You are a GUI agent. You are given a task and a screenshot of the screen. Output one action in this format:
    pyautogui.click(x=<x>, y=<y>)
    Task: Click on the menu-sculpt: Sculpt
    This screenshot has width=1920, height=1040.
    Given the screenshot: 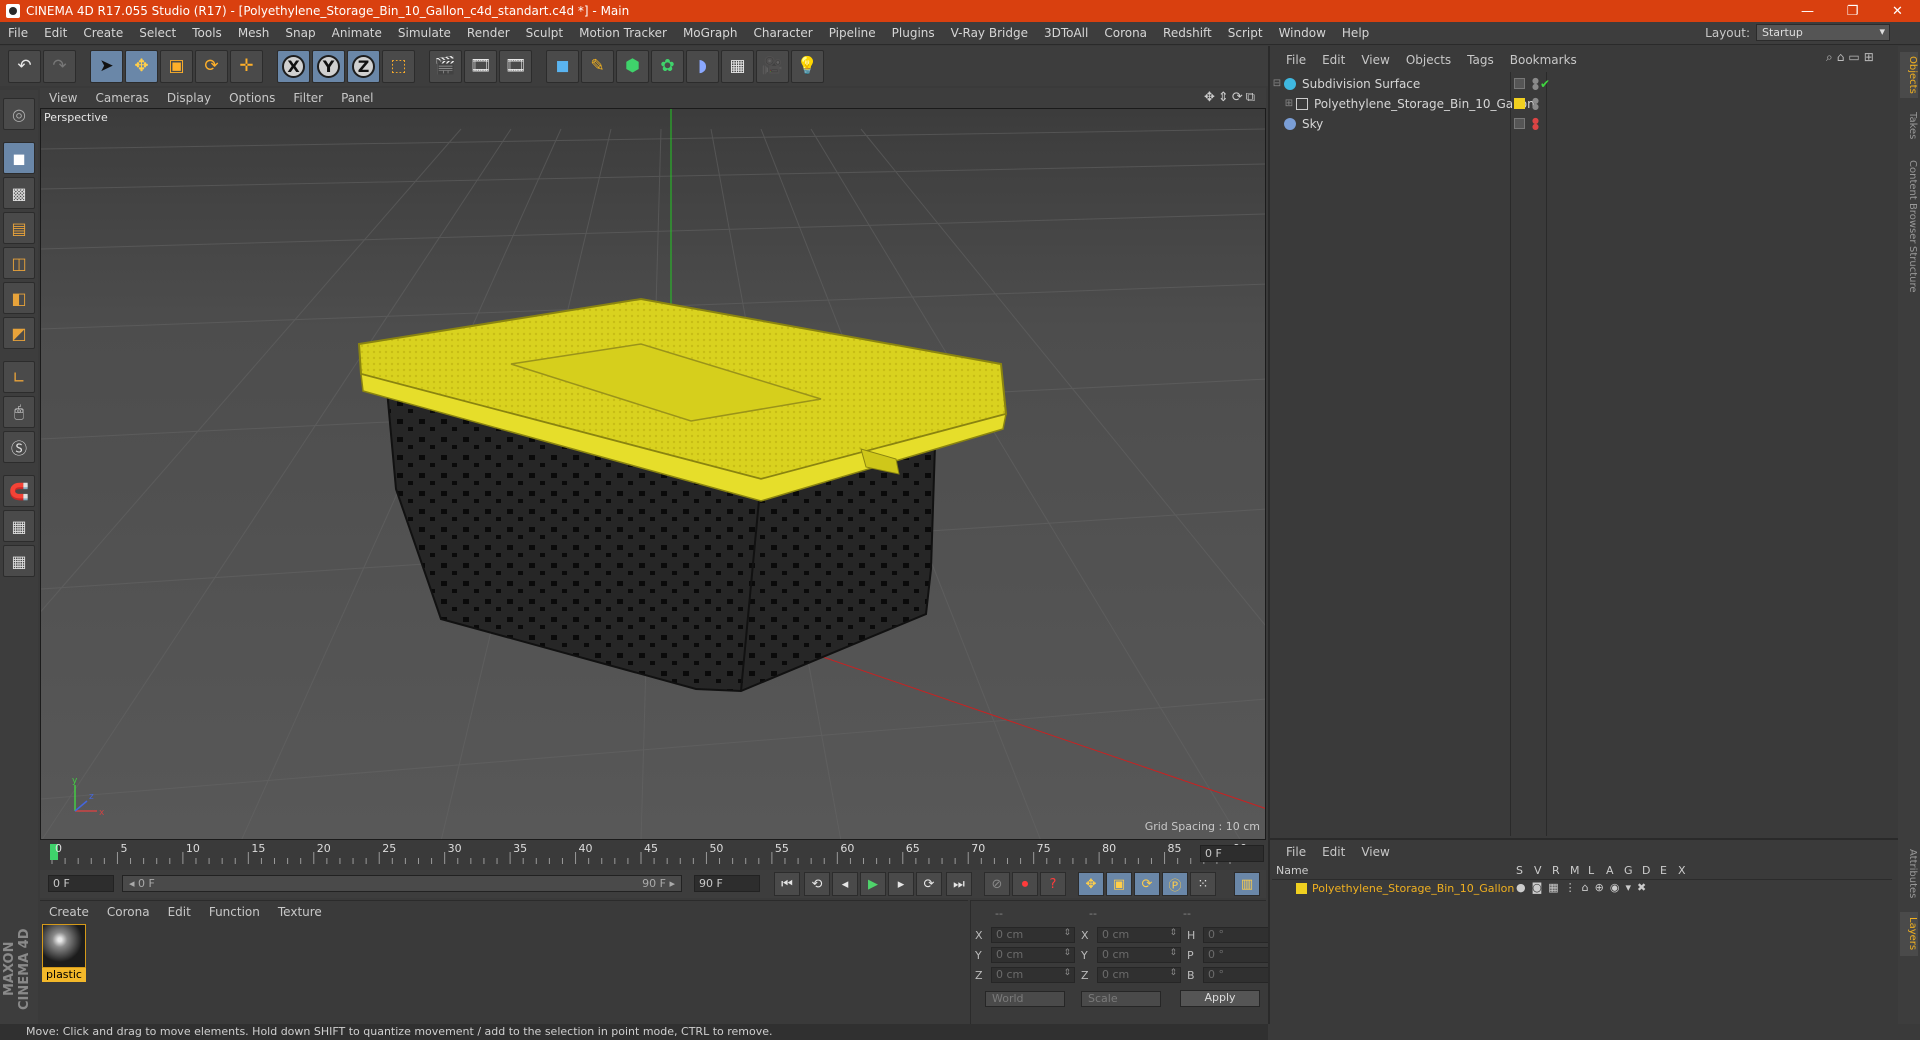 What is the action you would take?
    pyautogui.click(x=544, y=33)
    